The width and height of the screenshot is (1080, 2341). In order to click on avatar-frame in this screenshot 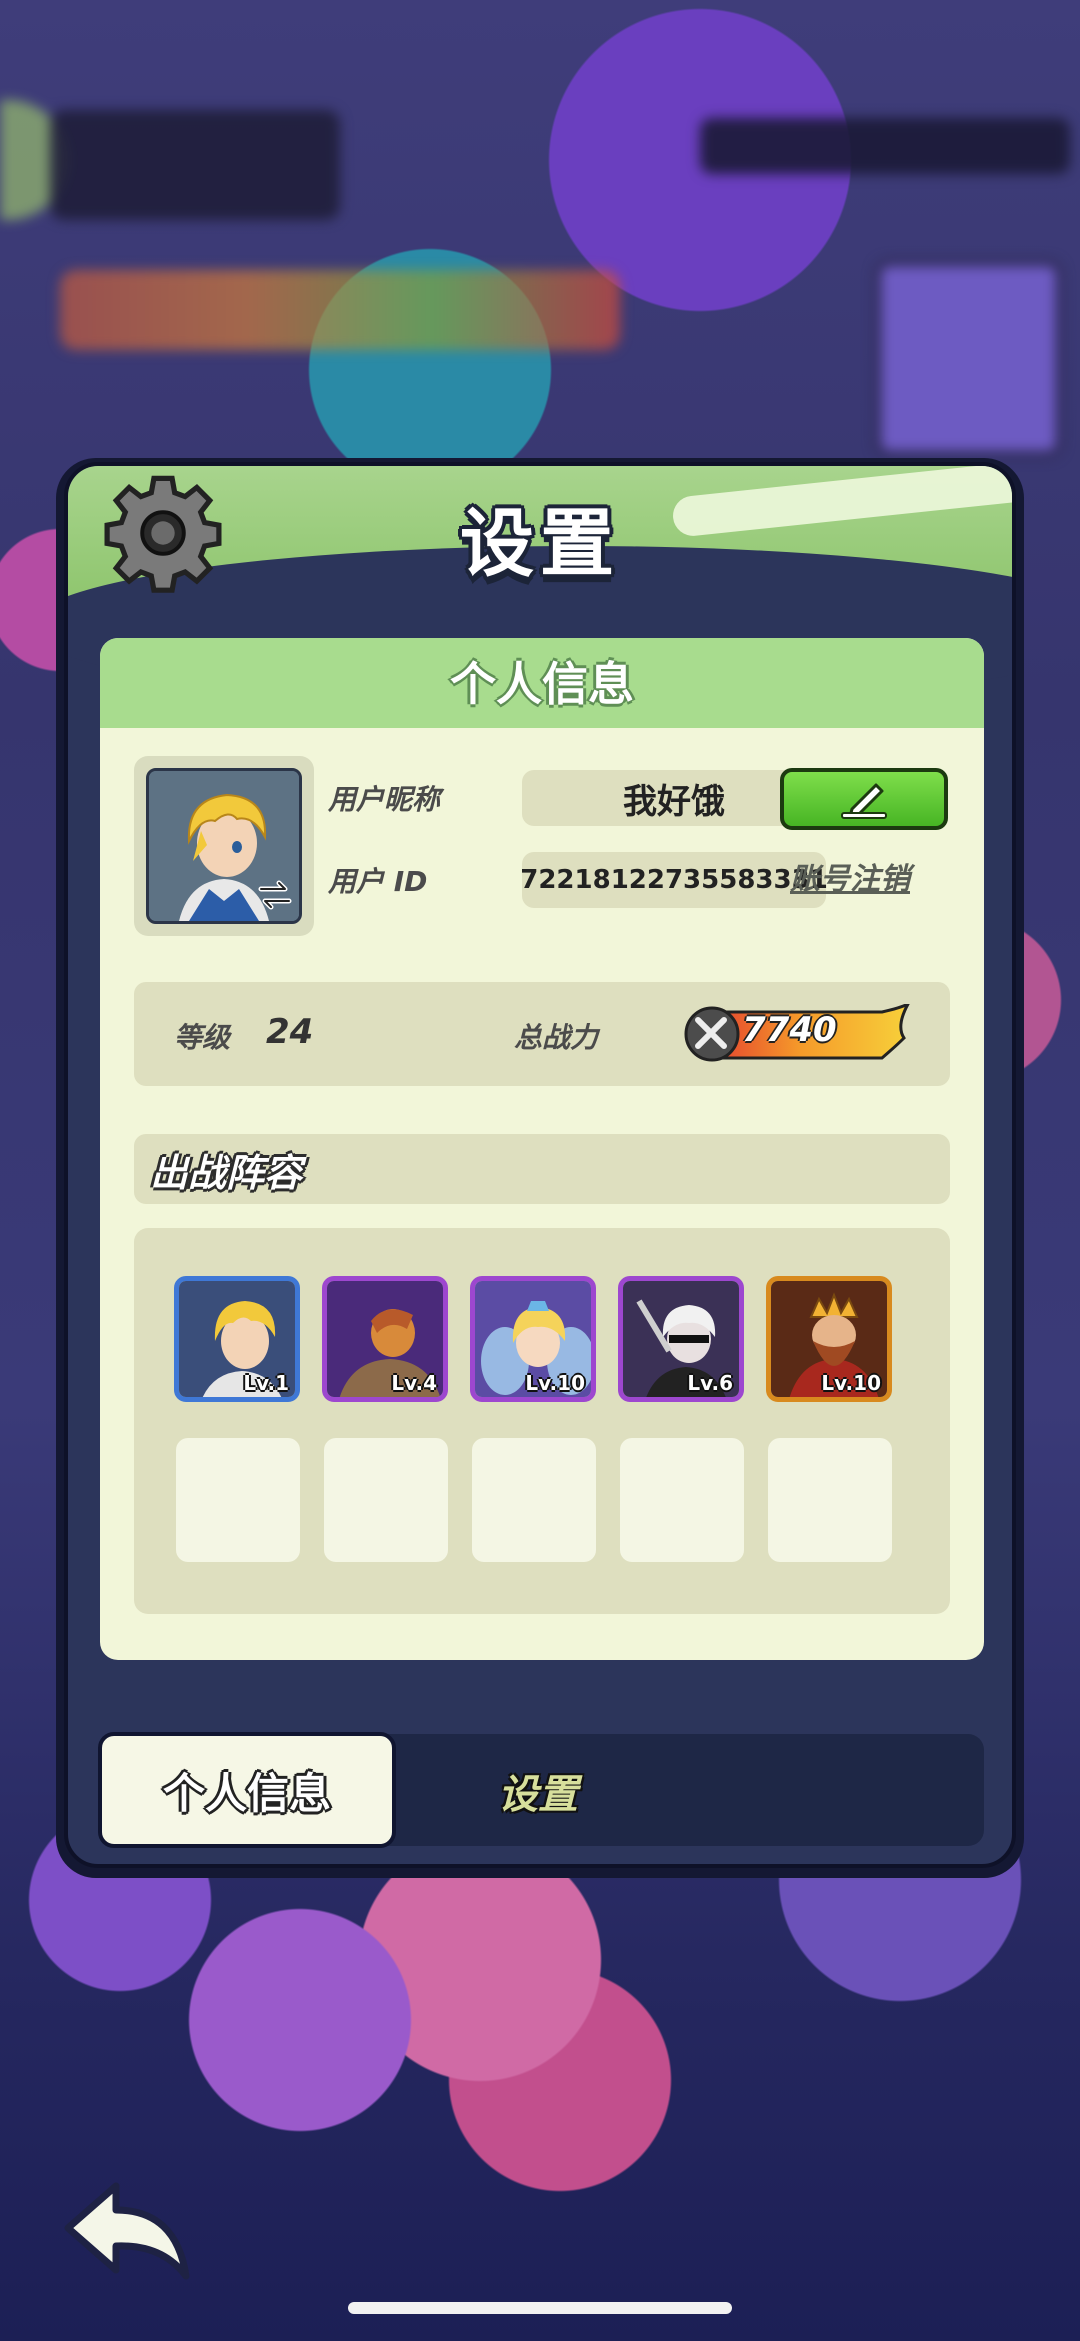, I will do `click(224, 846)`.